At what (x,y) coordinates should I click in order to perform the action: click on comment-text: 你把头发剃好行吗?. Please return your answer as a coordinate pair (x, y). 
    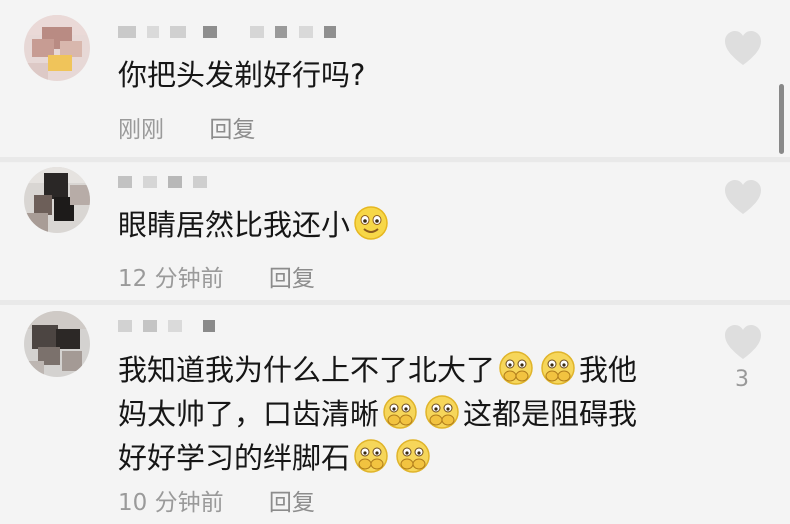
    Looking at the image, I should click on (242, 75).